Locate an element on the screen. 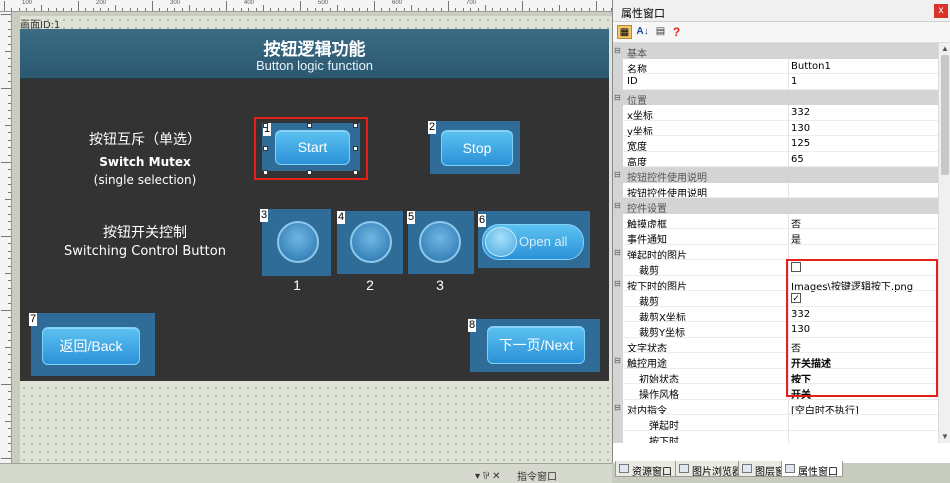  property-row: 名称 Button1 is located at coordinates (775, 67).